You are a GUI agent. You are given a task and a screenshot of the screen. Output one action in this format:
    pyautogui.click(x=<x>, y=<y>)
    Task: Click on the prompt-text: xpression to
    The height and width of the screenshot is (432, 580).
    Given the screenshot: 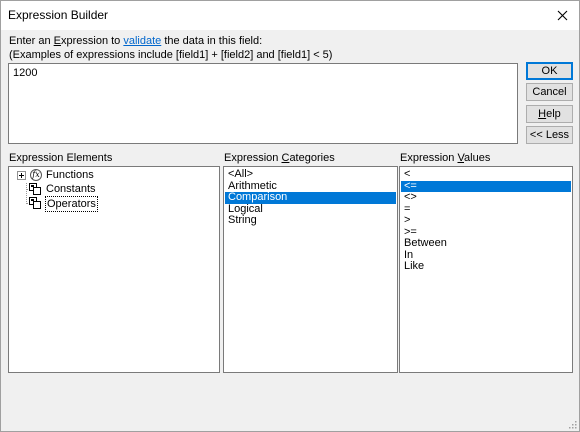 What is the action you would take?
    pyautogui.click(x=92, y=41)
    